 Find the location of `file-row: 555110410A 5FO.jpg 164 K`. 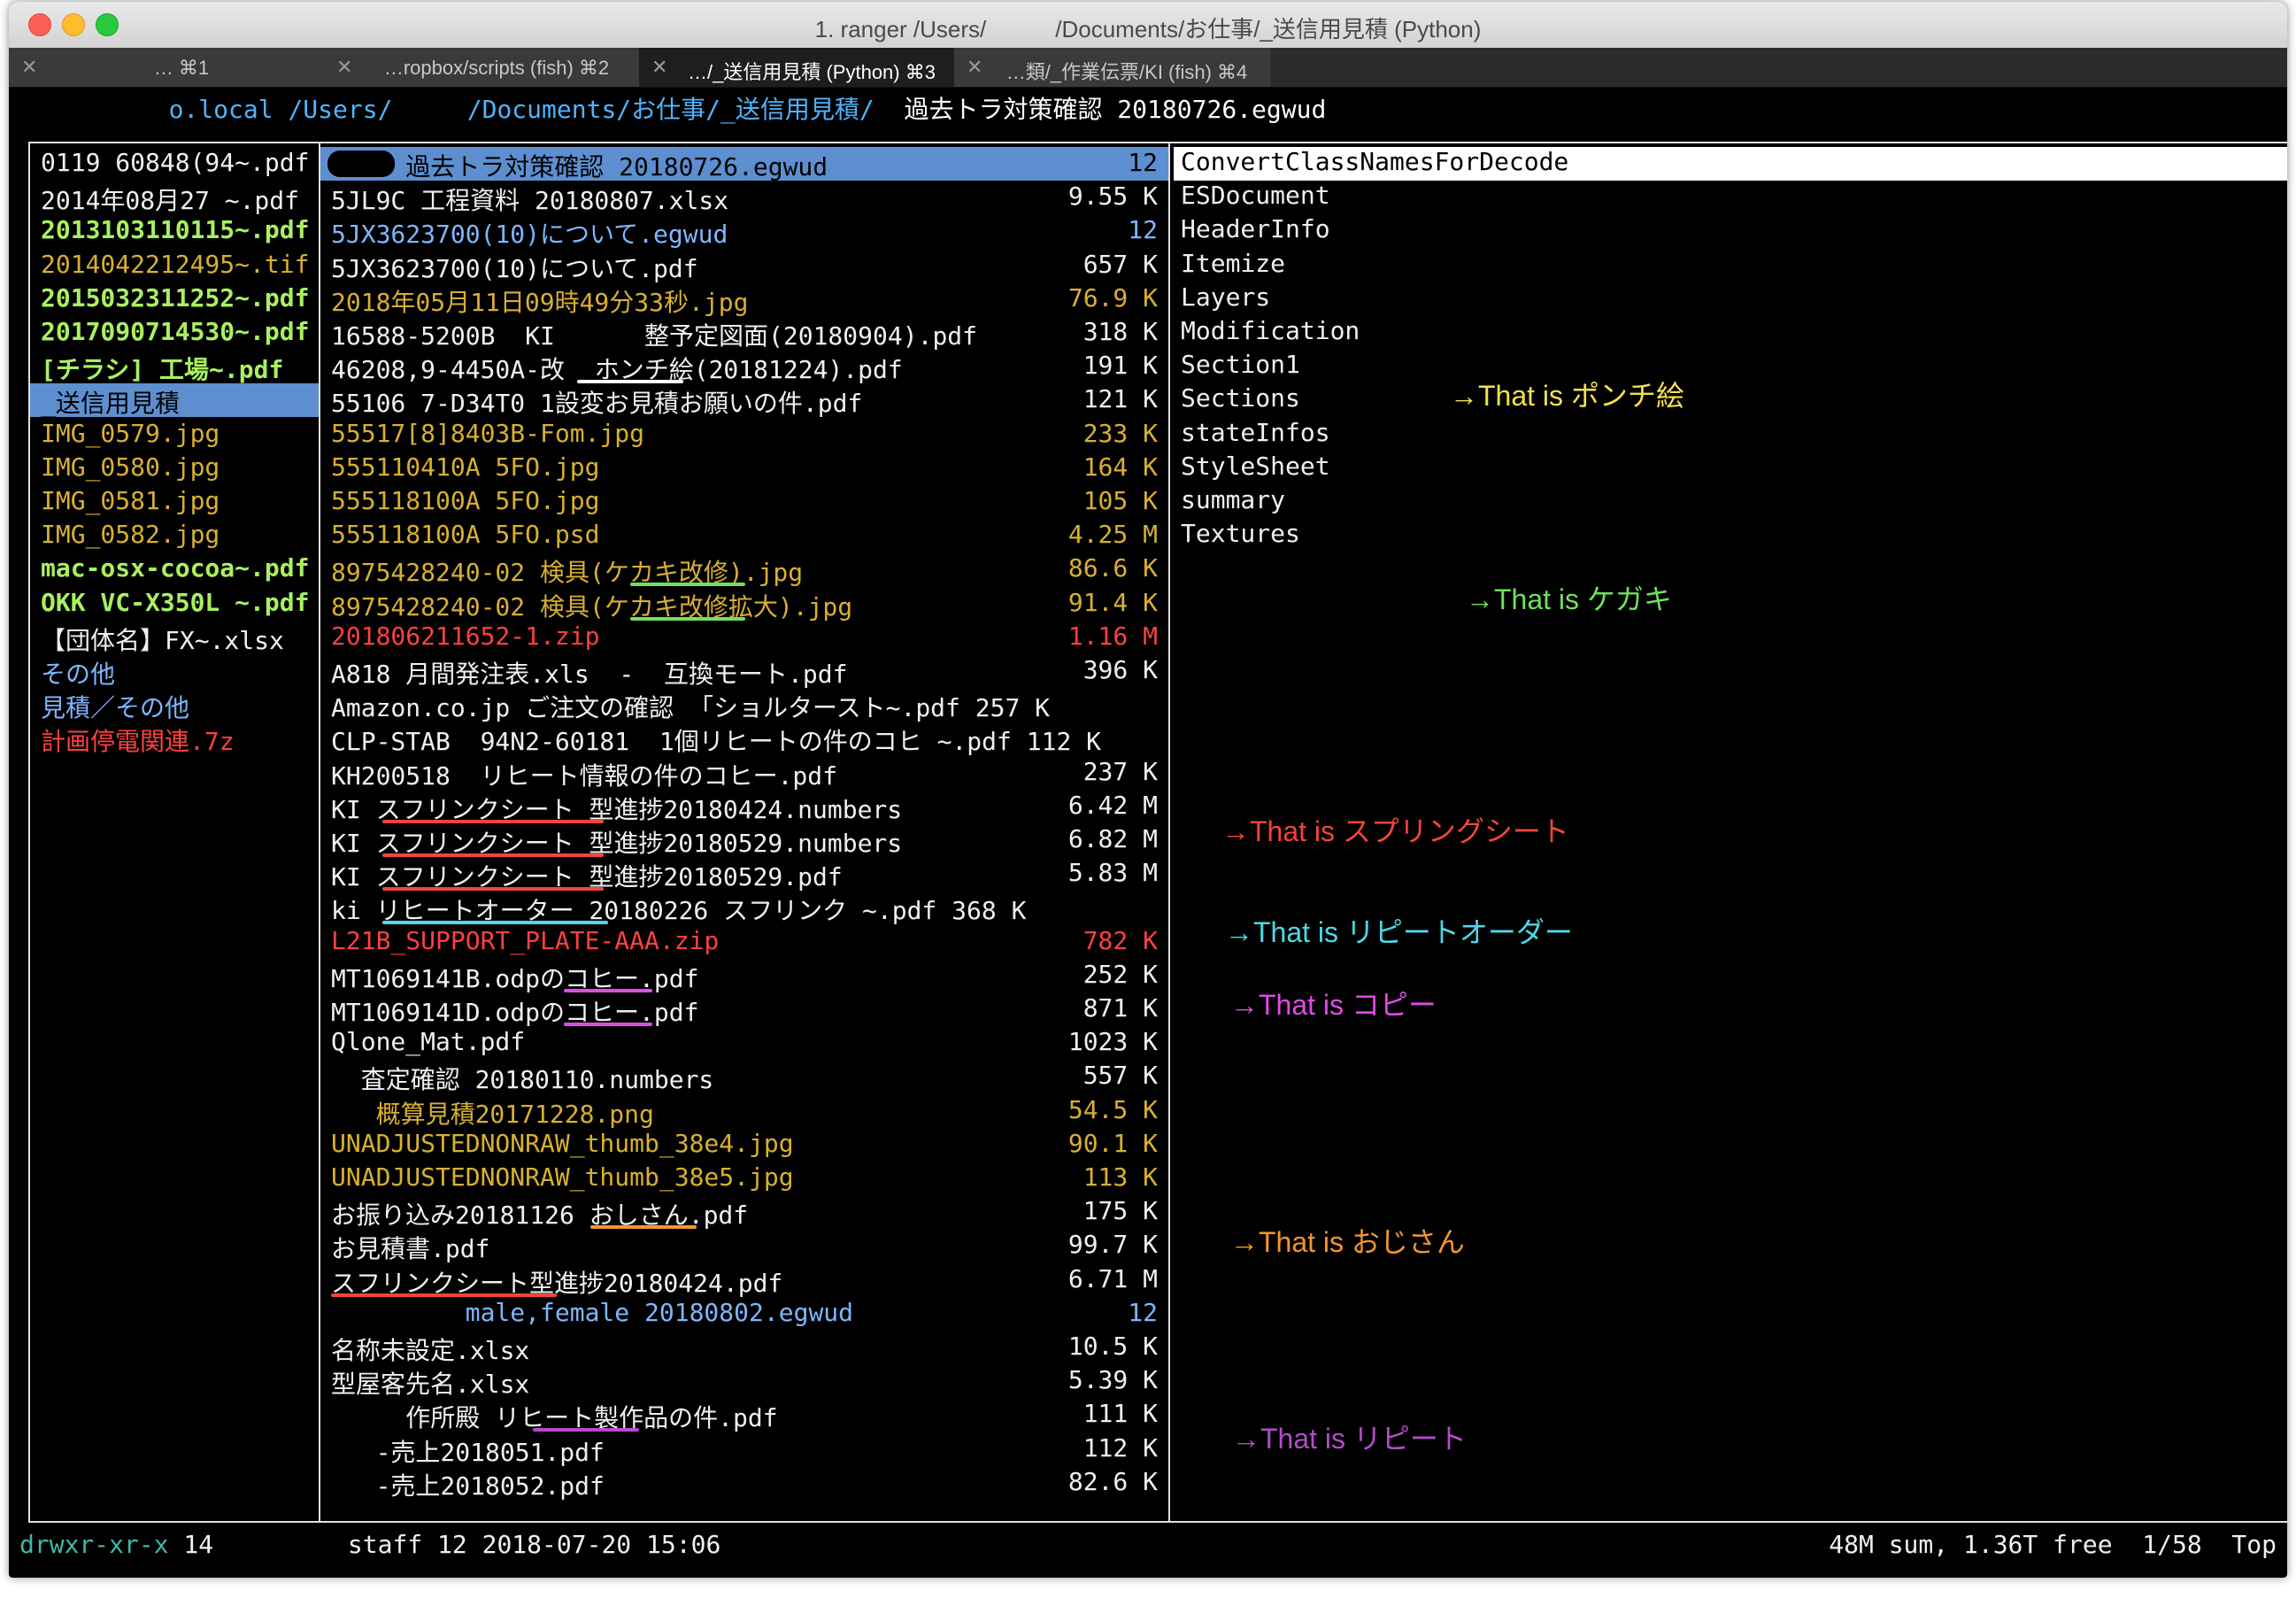

file-row: 555110410A 5FO.jpg 164 K is located at coordinates (744, 468).